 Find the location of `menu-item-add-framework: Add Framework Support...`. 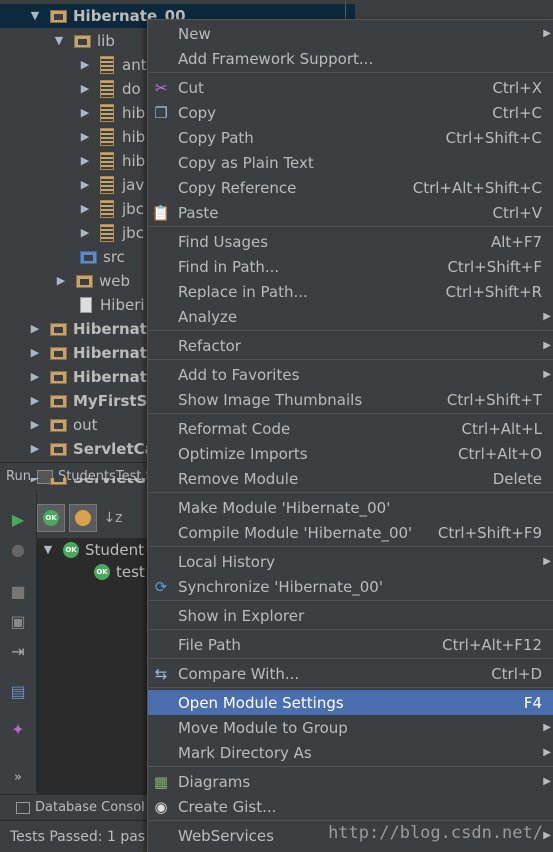

menu-item-add-framework: Add Framework Support... is located at coordinates (350, 58).